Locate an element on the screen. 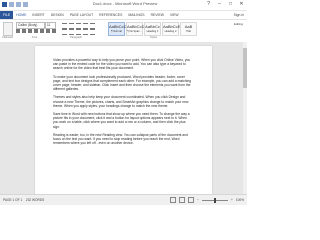 The height and width of the screenshot is (240, 320). quick-access-toolbar is located at coordinates (15, 4).